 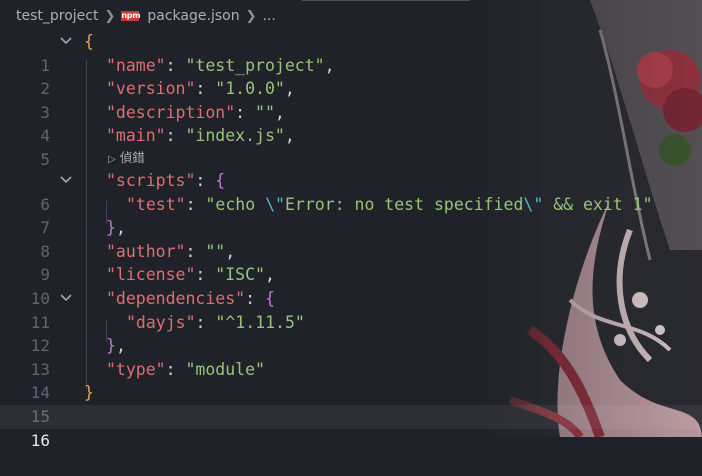 I want to click on breadcrumb-folder: test_project, so click(x=57, y=16).